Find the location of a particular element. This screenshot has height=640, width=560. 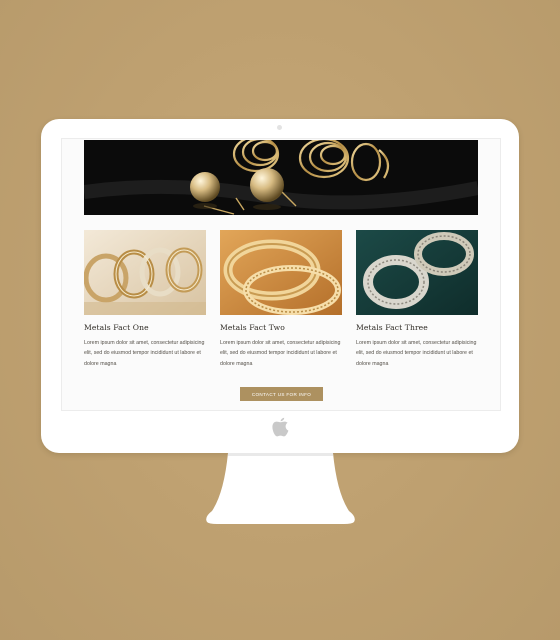

gold-earrings-icon is located at coordinates (281, 177).